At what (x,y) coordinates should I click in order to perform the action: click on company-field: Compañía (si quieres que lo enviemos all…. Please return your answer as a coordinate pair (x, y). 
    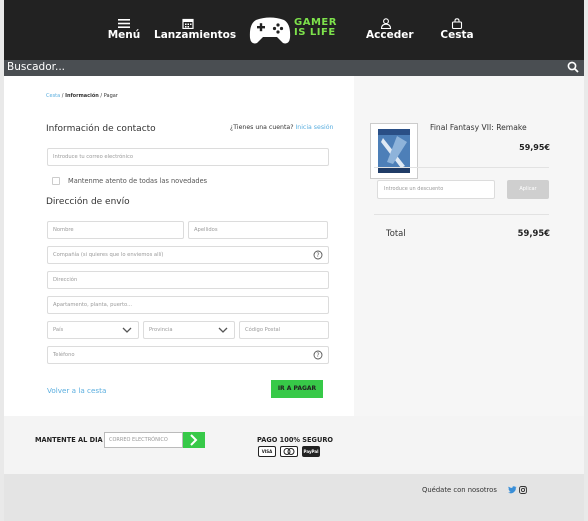
    Looking at the image, I should click on (188, 255).